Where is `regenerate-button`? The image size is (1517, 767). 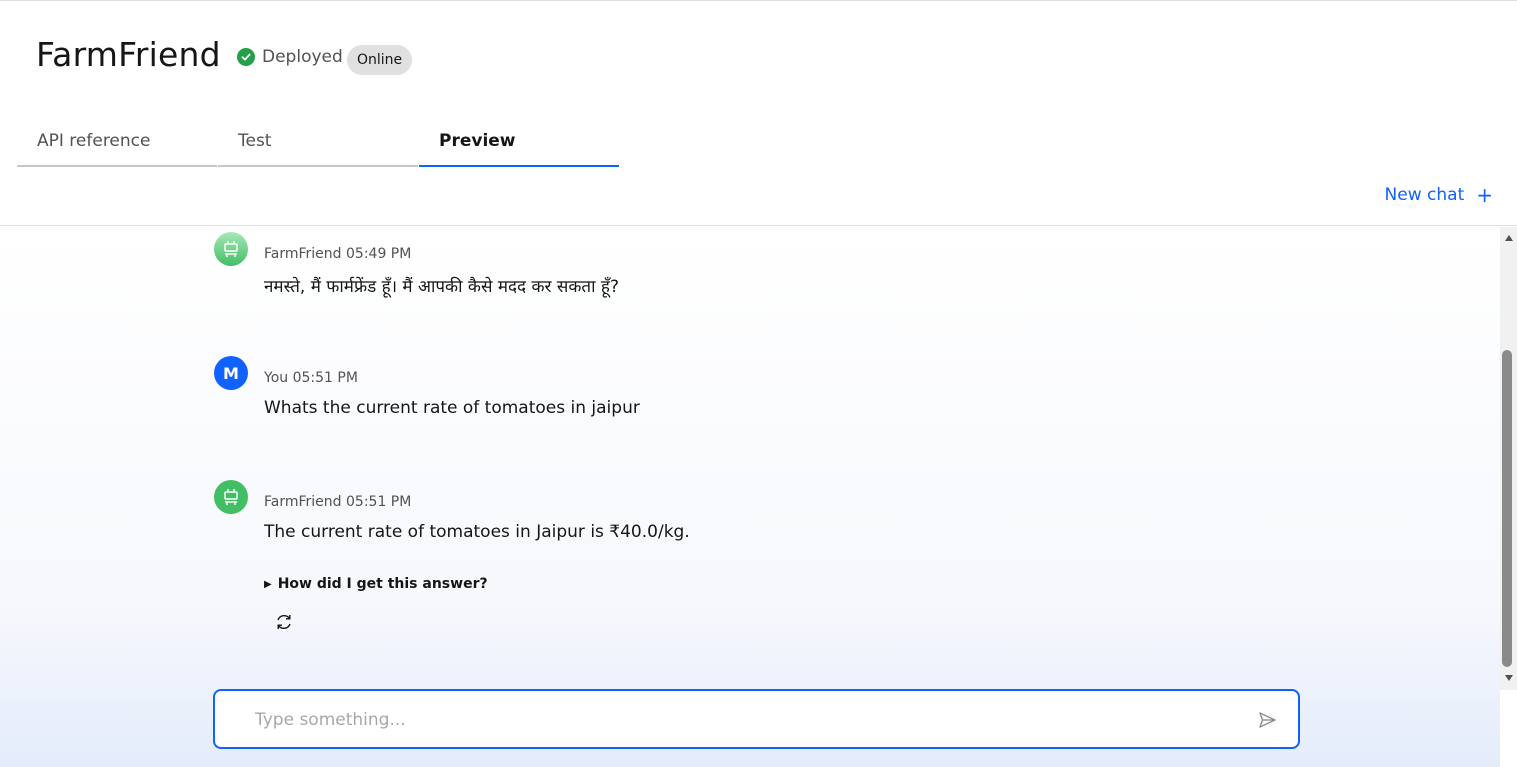 regenerate-button is located at coordinates (284, 622).